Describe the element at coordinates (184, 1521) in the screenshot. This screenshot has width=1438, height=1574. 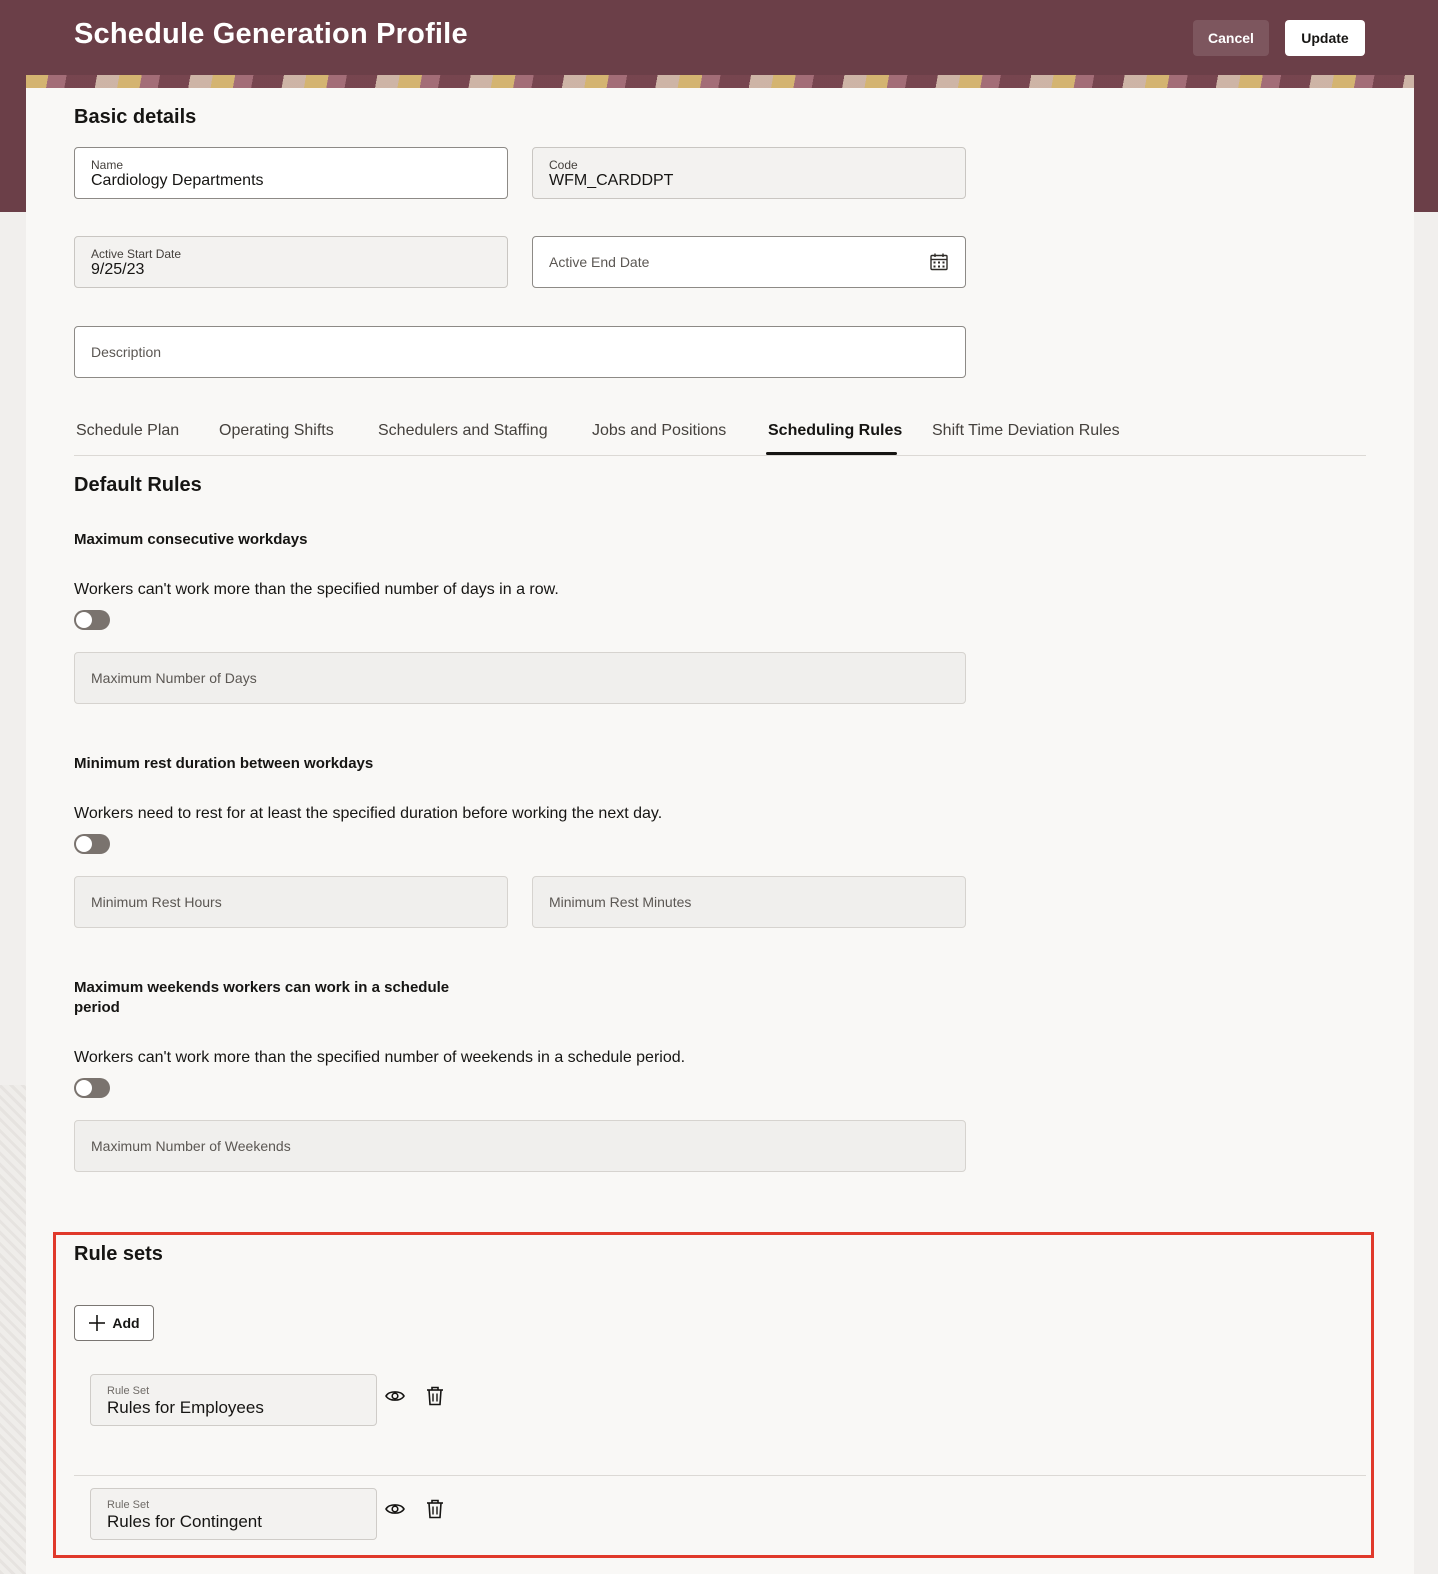
I see `rule-set-value: Rules for Contingent` at that location.